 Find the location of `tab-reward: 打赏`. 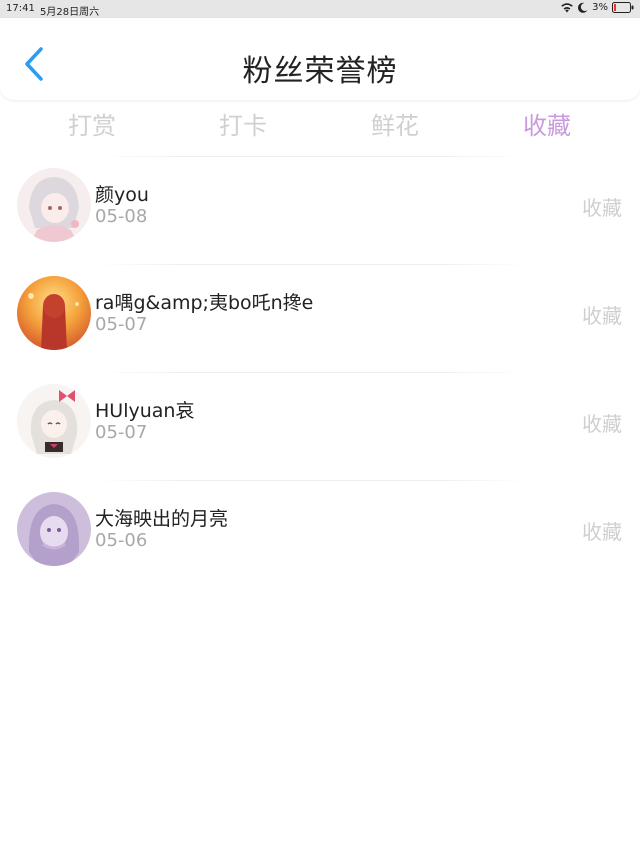

tab-reward: 打赏 is located at coordinates (92, 123).